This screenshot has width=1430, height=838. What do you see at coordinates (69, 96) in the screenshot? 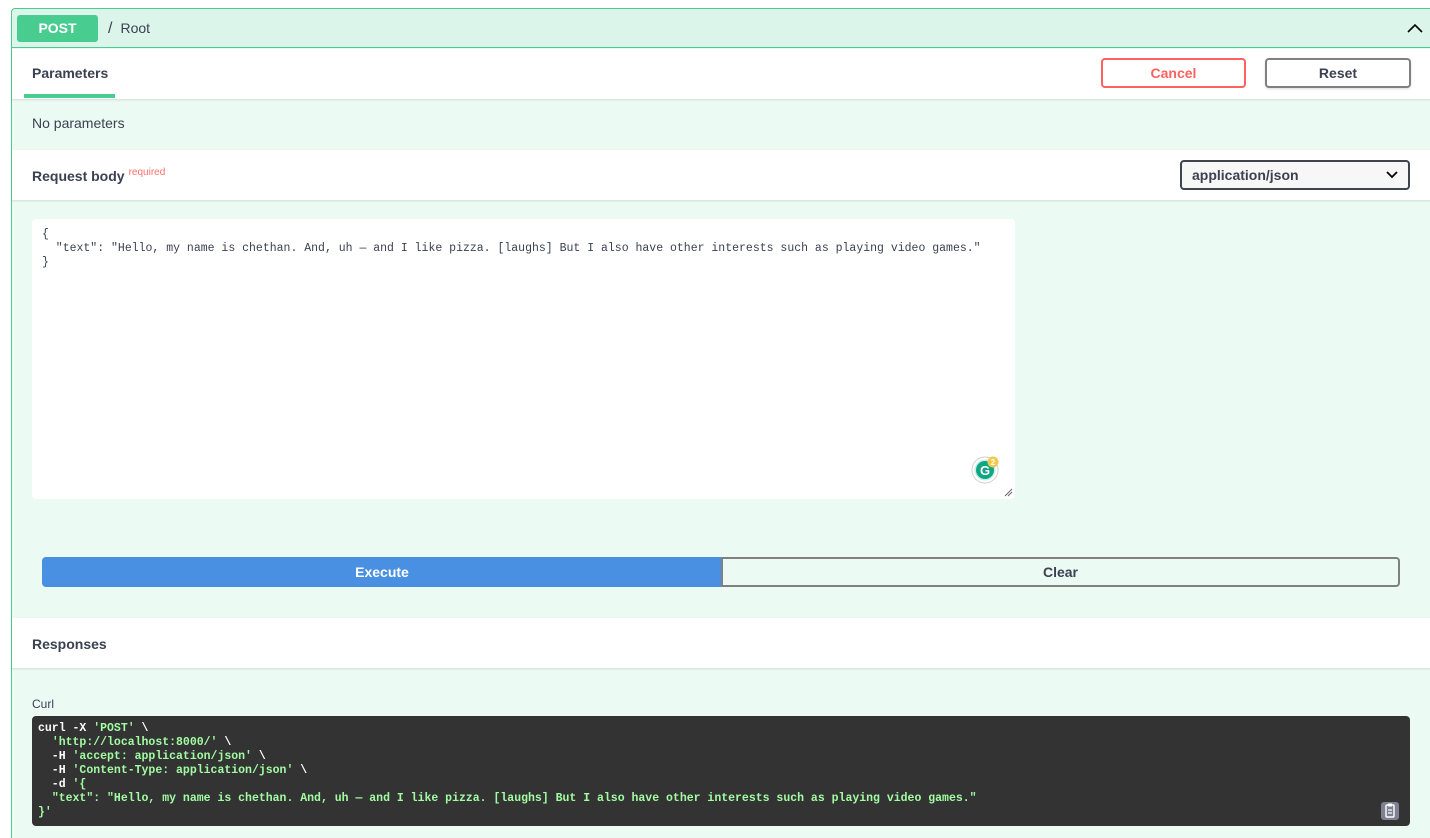
I see `tab-active-indicator` at bounding box center [69, 96].